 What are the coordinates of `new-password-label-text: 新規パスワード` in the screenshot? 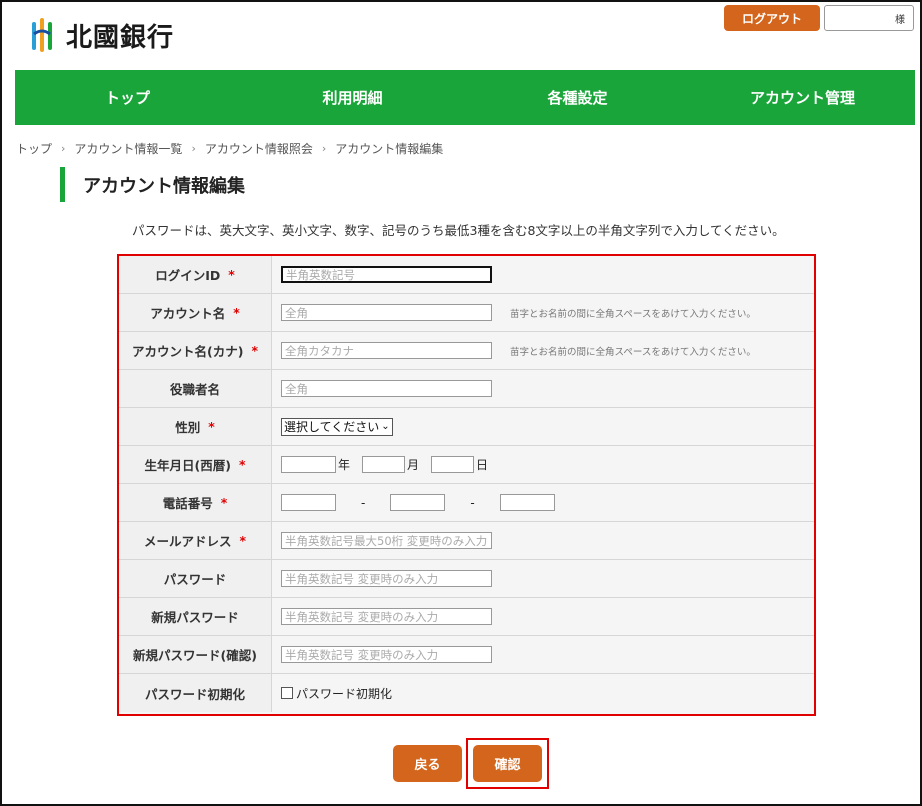 It's located at (195, 617).